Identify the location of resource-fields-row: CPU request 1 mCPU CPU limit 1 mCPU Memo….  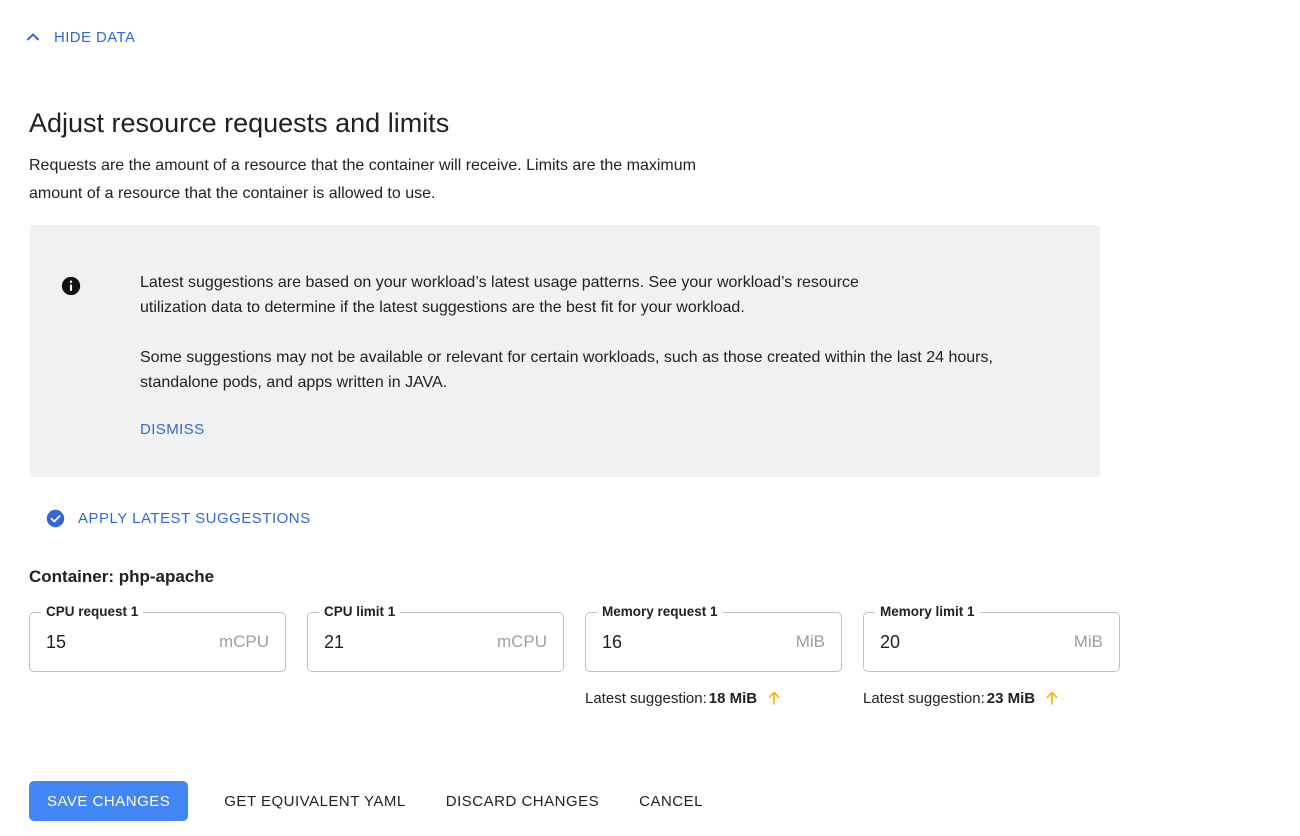
(649, 655).